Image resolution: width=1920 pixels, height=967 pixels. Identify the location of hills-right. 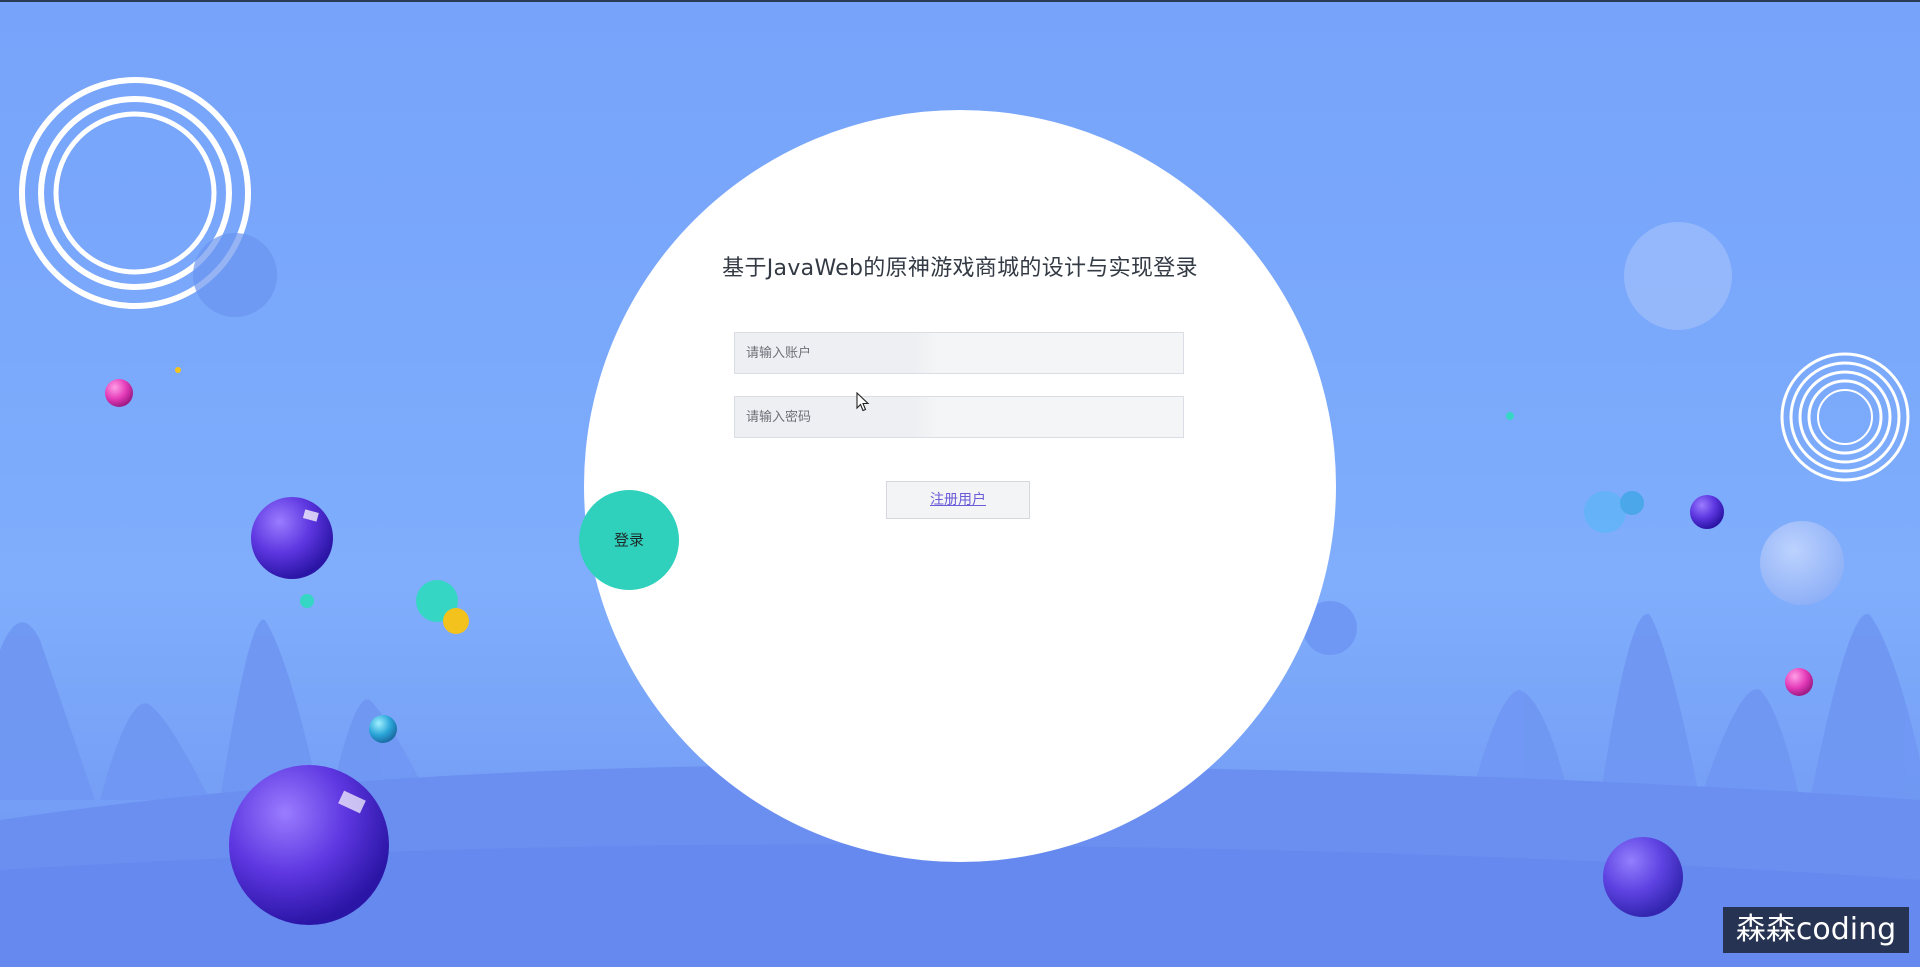
(1695, 706).